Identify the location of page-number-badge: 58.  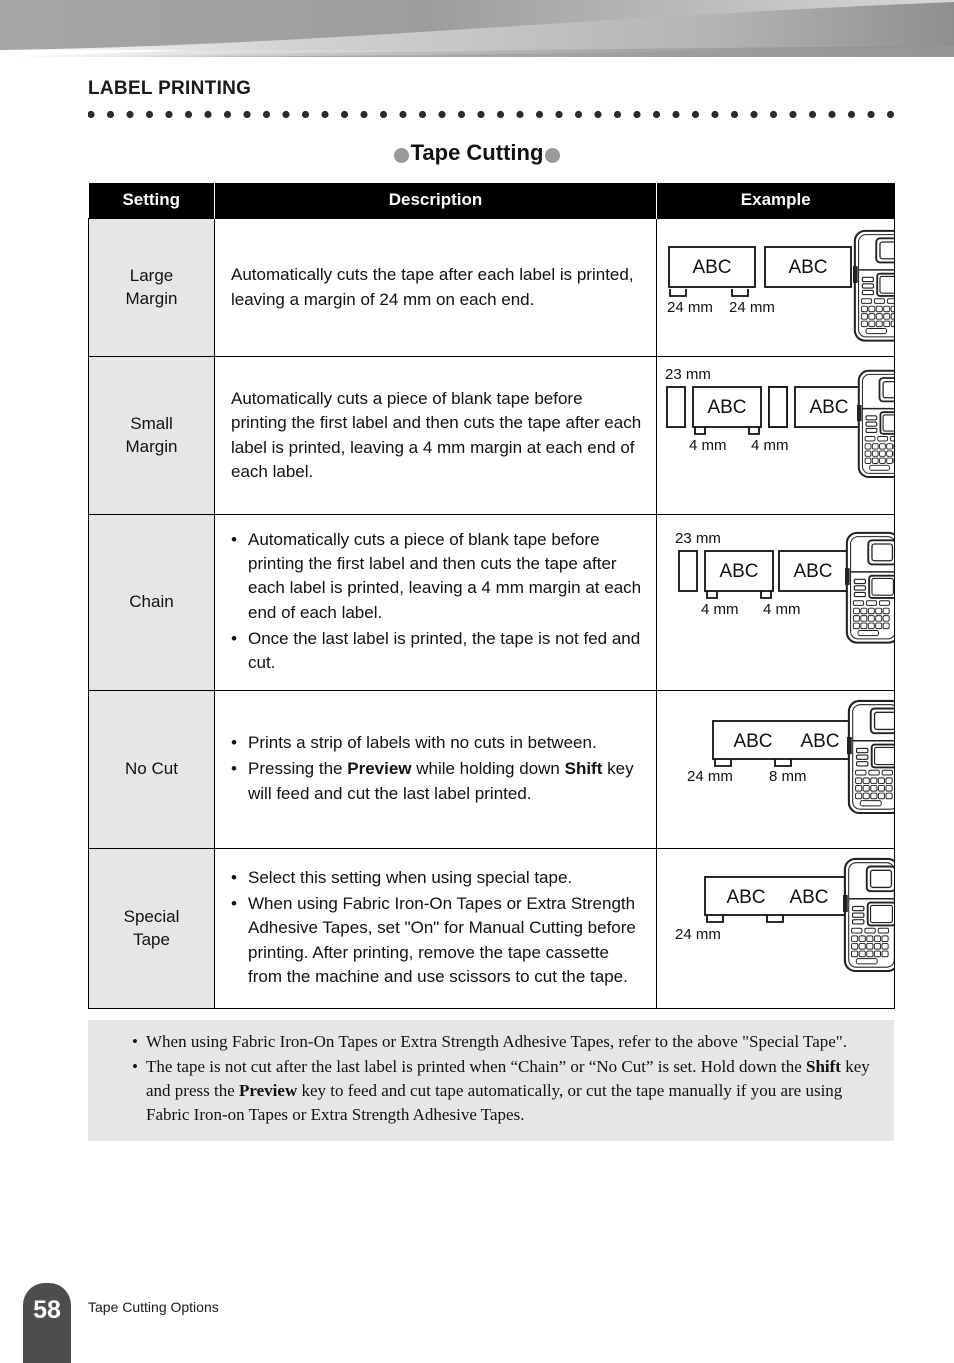
(47, 1323).